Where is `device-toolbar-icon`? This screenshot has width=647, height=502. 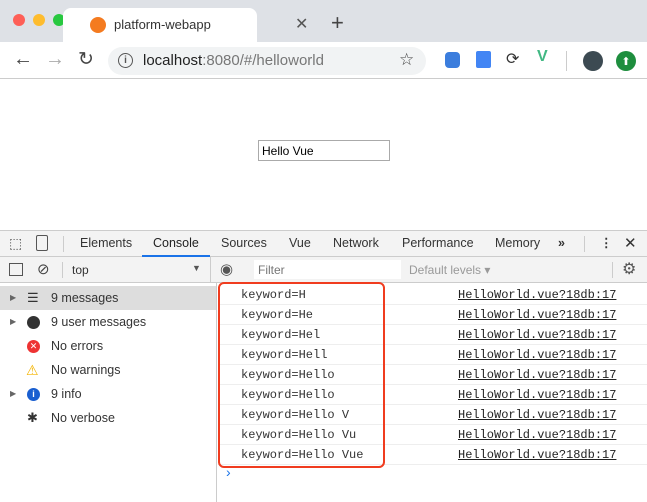
device-toolbar-icon is located at coordinates (42, 243).